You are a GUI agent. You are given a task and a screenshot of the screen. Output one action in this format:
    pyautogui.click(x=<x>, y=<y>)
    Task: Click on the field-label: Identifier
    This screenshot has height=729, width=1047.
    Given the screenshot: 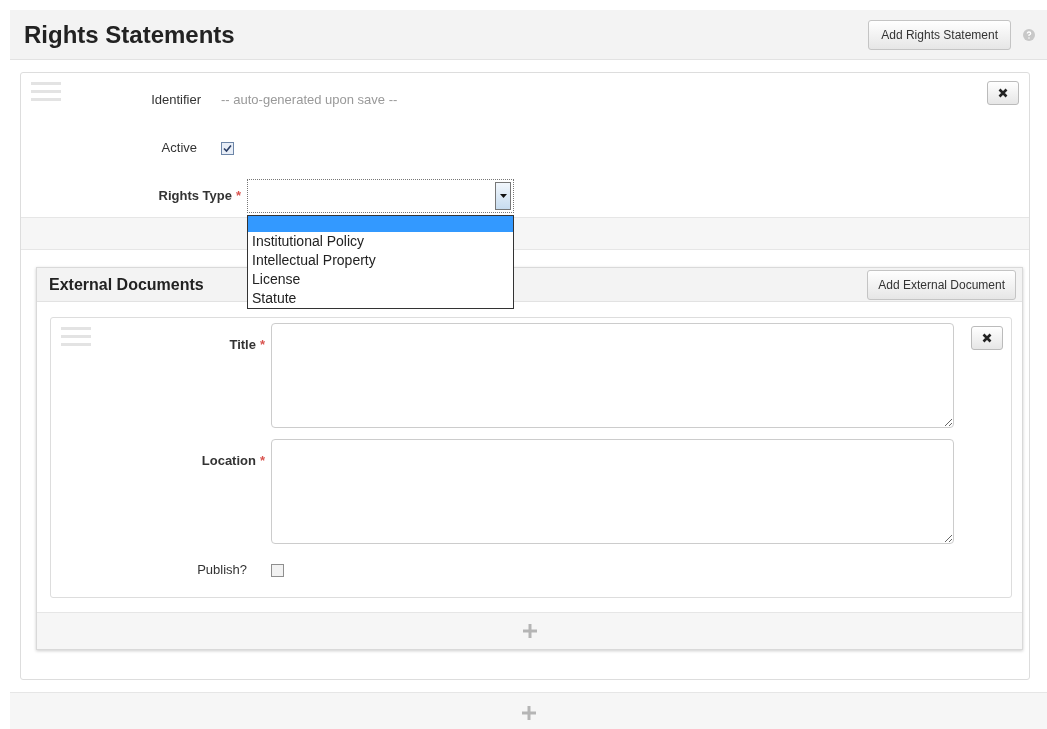 What is the action you would take?
    pyautogui.click(x=176, y=100)
    